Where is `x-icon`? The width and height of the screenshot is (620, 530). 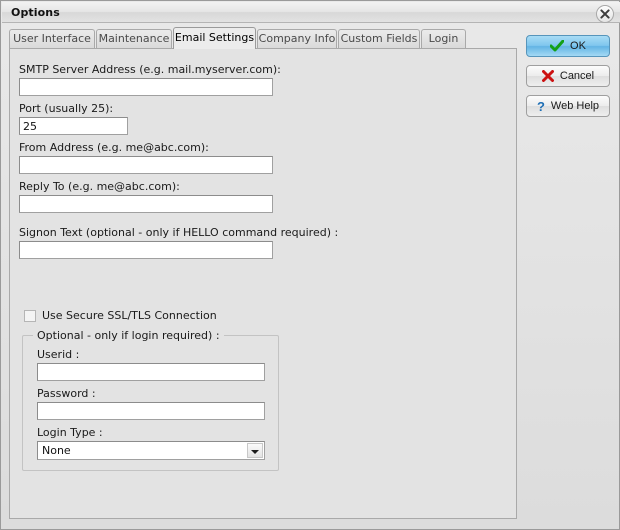 x-icon is located at coordinates (547, 76).